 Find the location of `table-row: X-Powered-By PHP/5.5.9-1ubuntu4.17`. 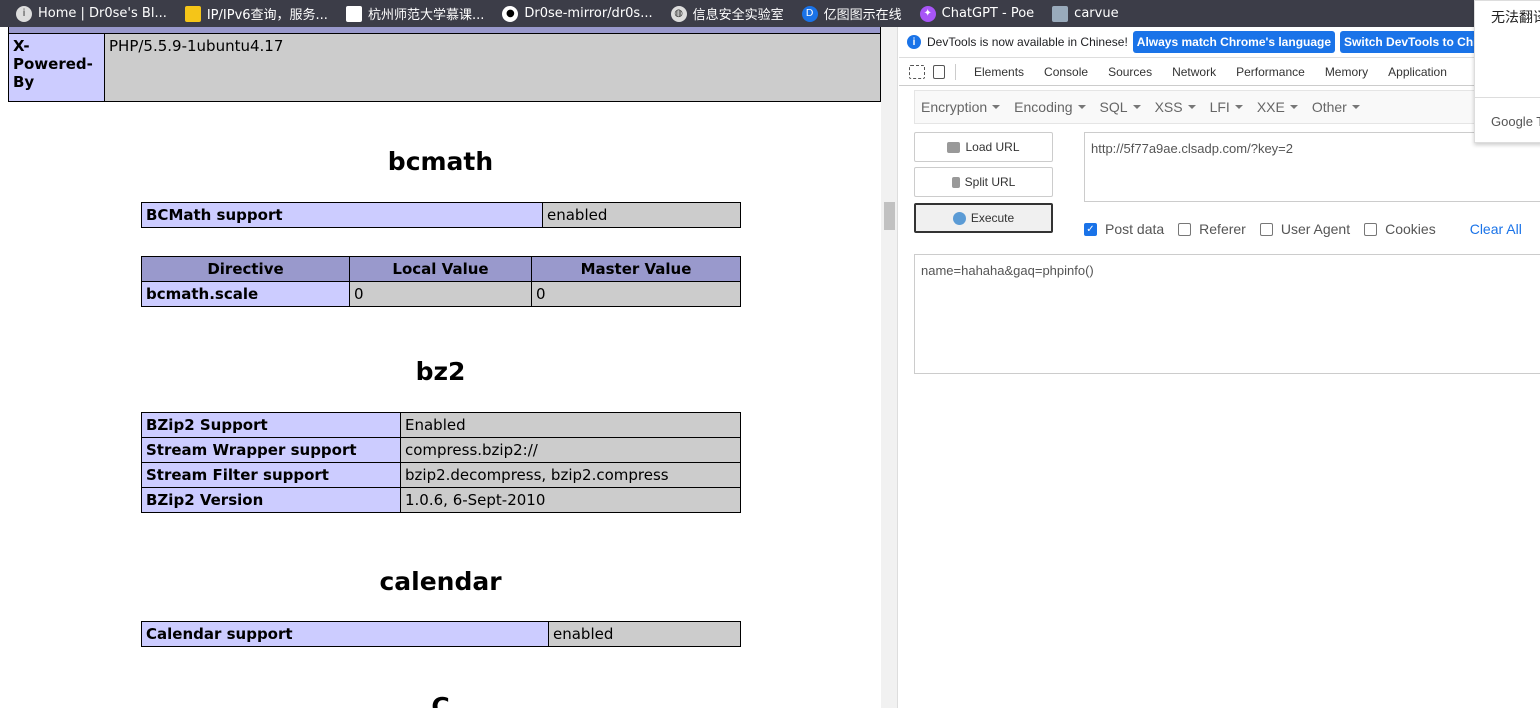

table-row: X-Powered-By PHP/5.5.9-1ubuntu4.17 is located at coordinates (444, 67).